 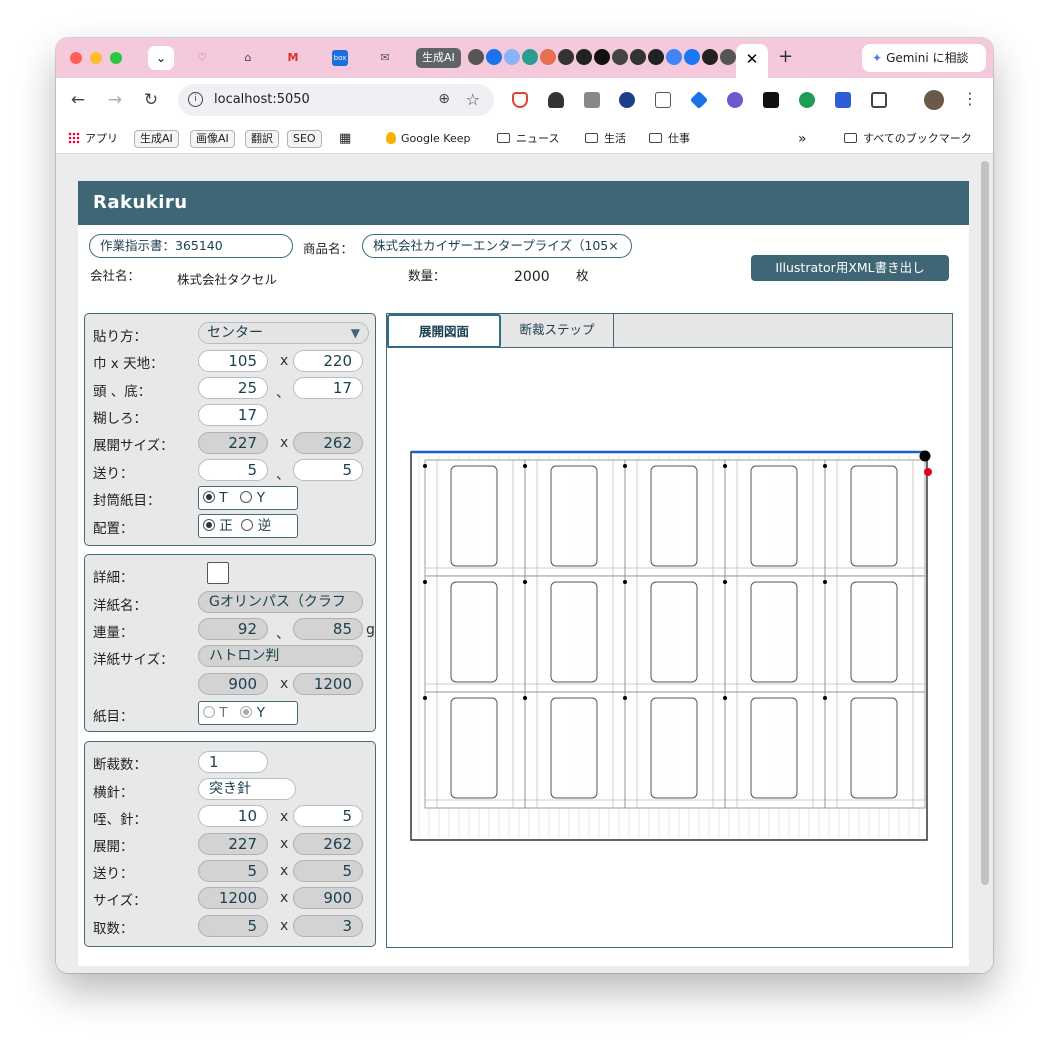 What do you see at coordinates (328, 388) in the screenshot?
I see `bottom-input: 17` at bounding box center [328, 388].